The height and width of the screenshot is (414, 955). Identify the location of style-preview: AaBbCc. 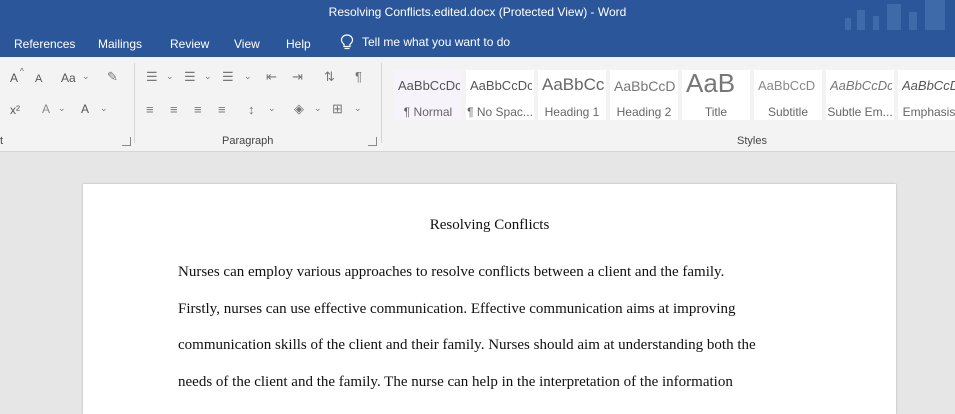
(573, 84).